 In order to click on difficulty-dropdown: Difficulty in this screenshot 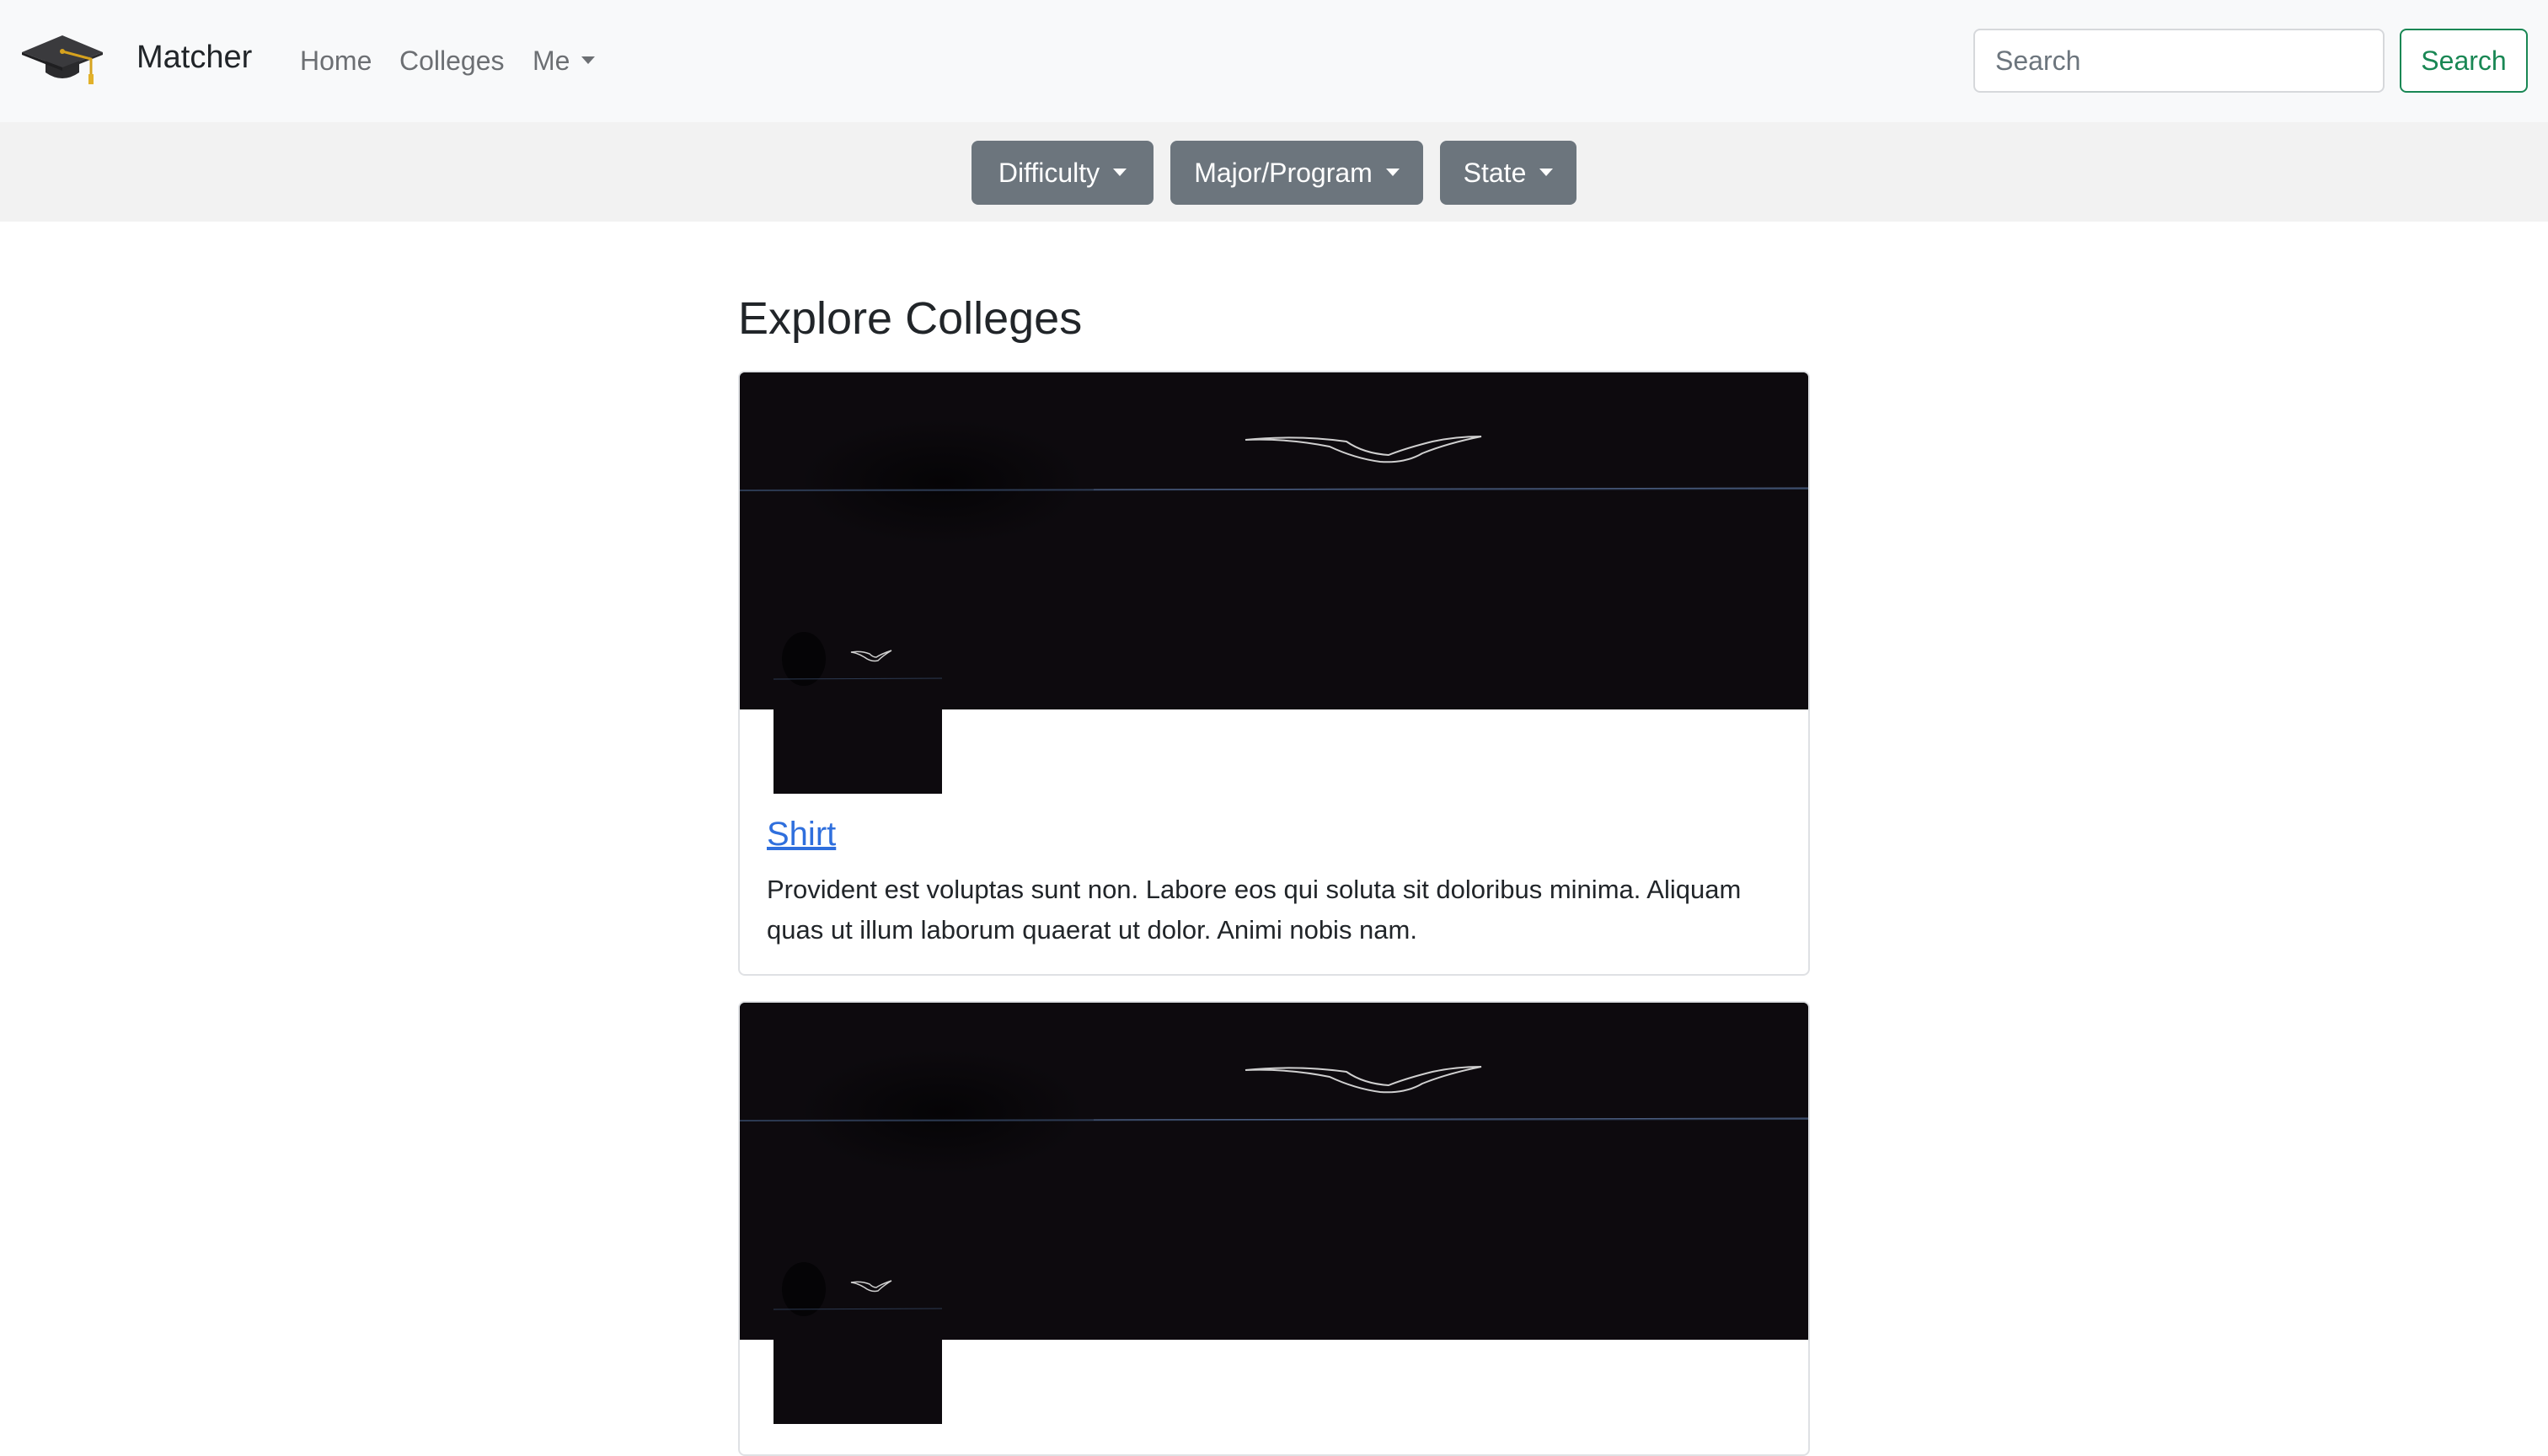, I will do `click(1063, 173)`.